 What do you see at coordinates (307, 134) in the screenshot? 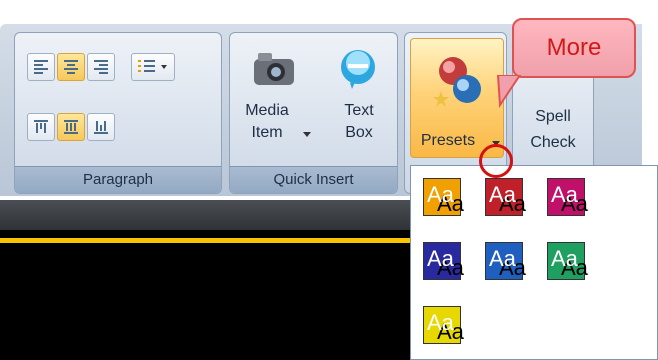
I see `chevron-down-icon` at bounding box center [307, 134].